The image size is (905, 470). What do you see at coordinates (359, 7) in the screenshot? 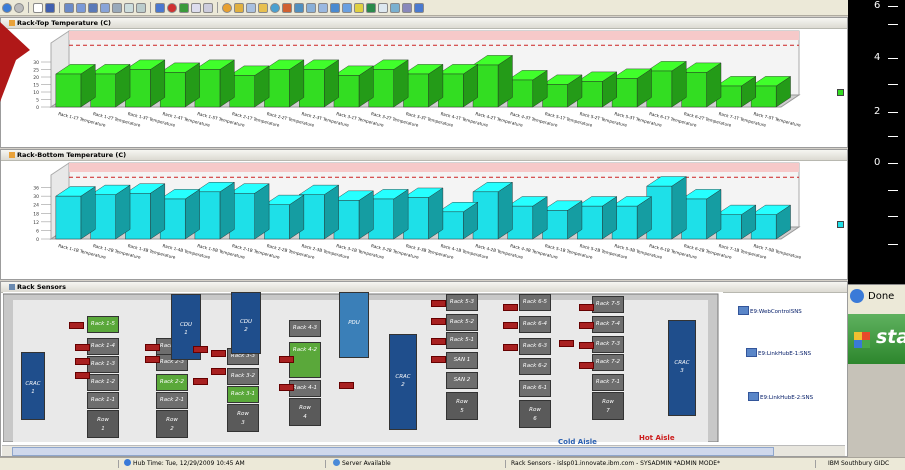
I see `magic-icon` at bounding box center [359, 7].